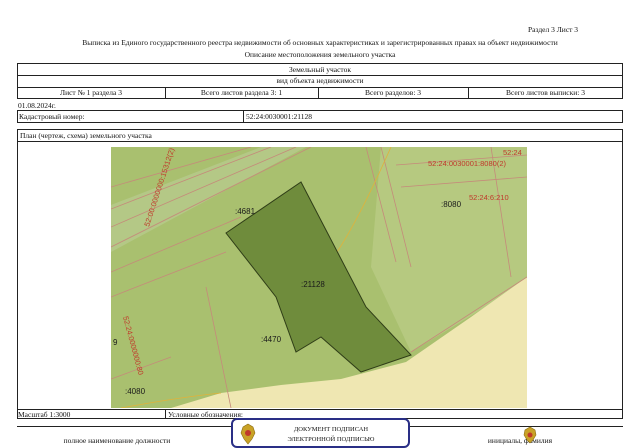  I want to click on signature-caption: инициалы, фамилия, so click(520, 440).